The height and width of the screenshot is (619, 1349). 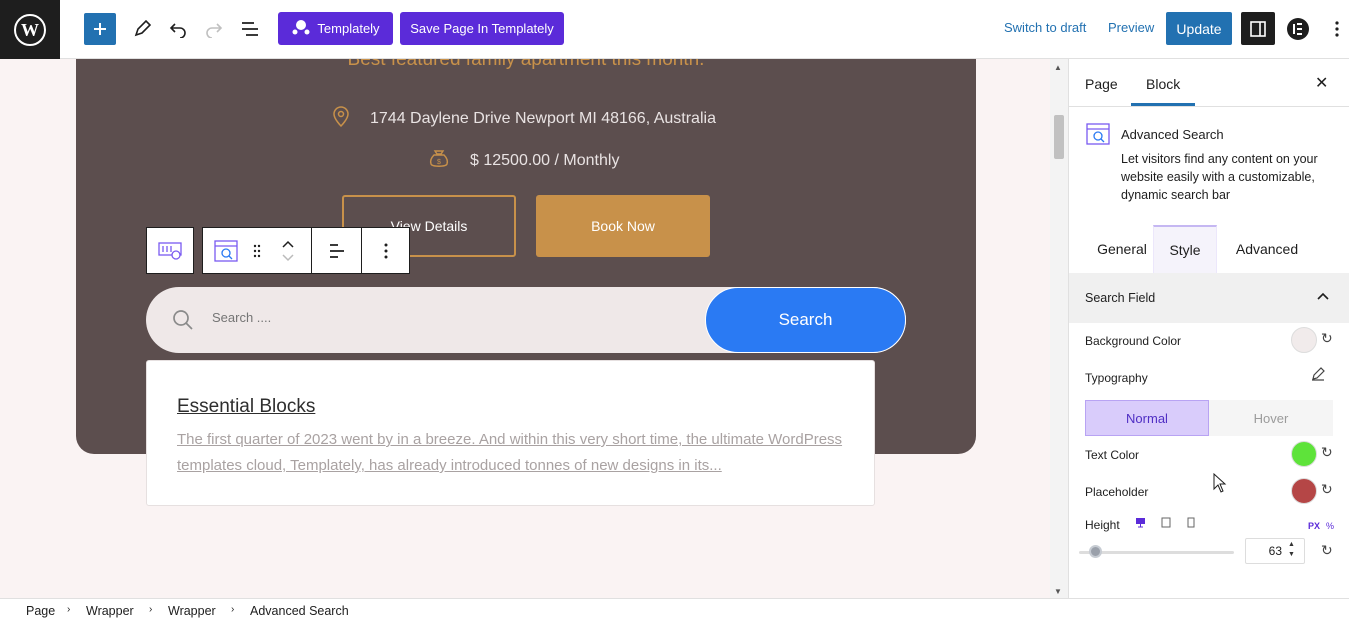 I want to click on list-view-icon, so click(x=250, y=28).